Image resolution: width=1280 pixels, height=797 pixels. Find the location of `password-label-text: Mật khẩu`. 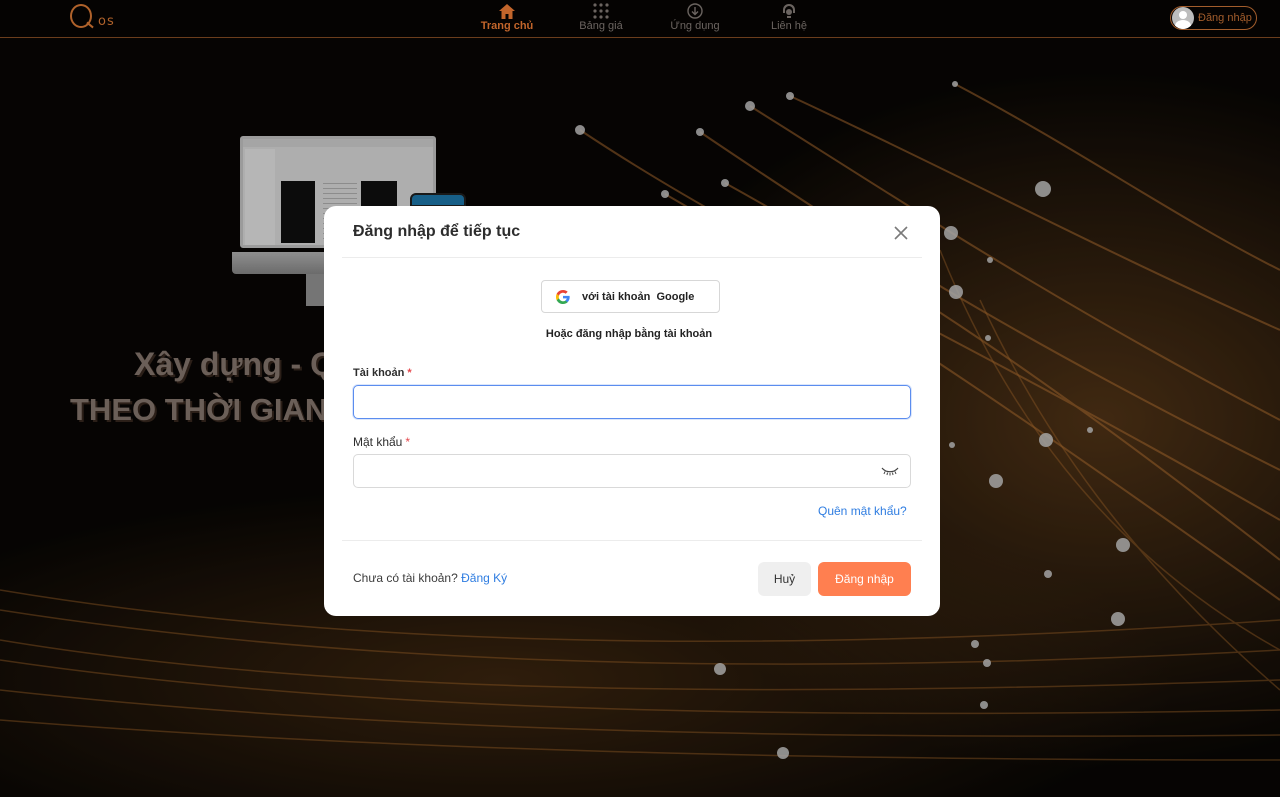

password-label-text: Mật khẩu is located at coordinates (378, 442).